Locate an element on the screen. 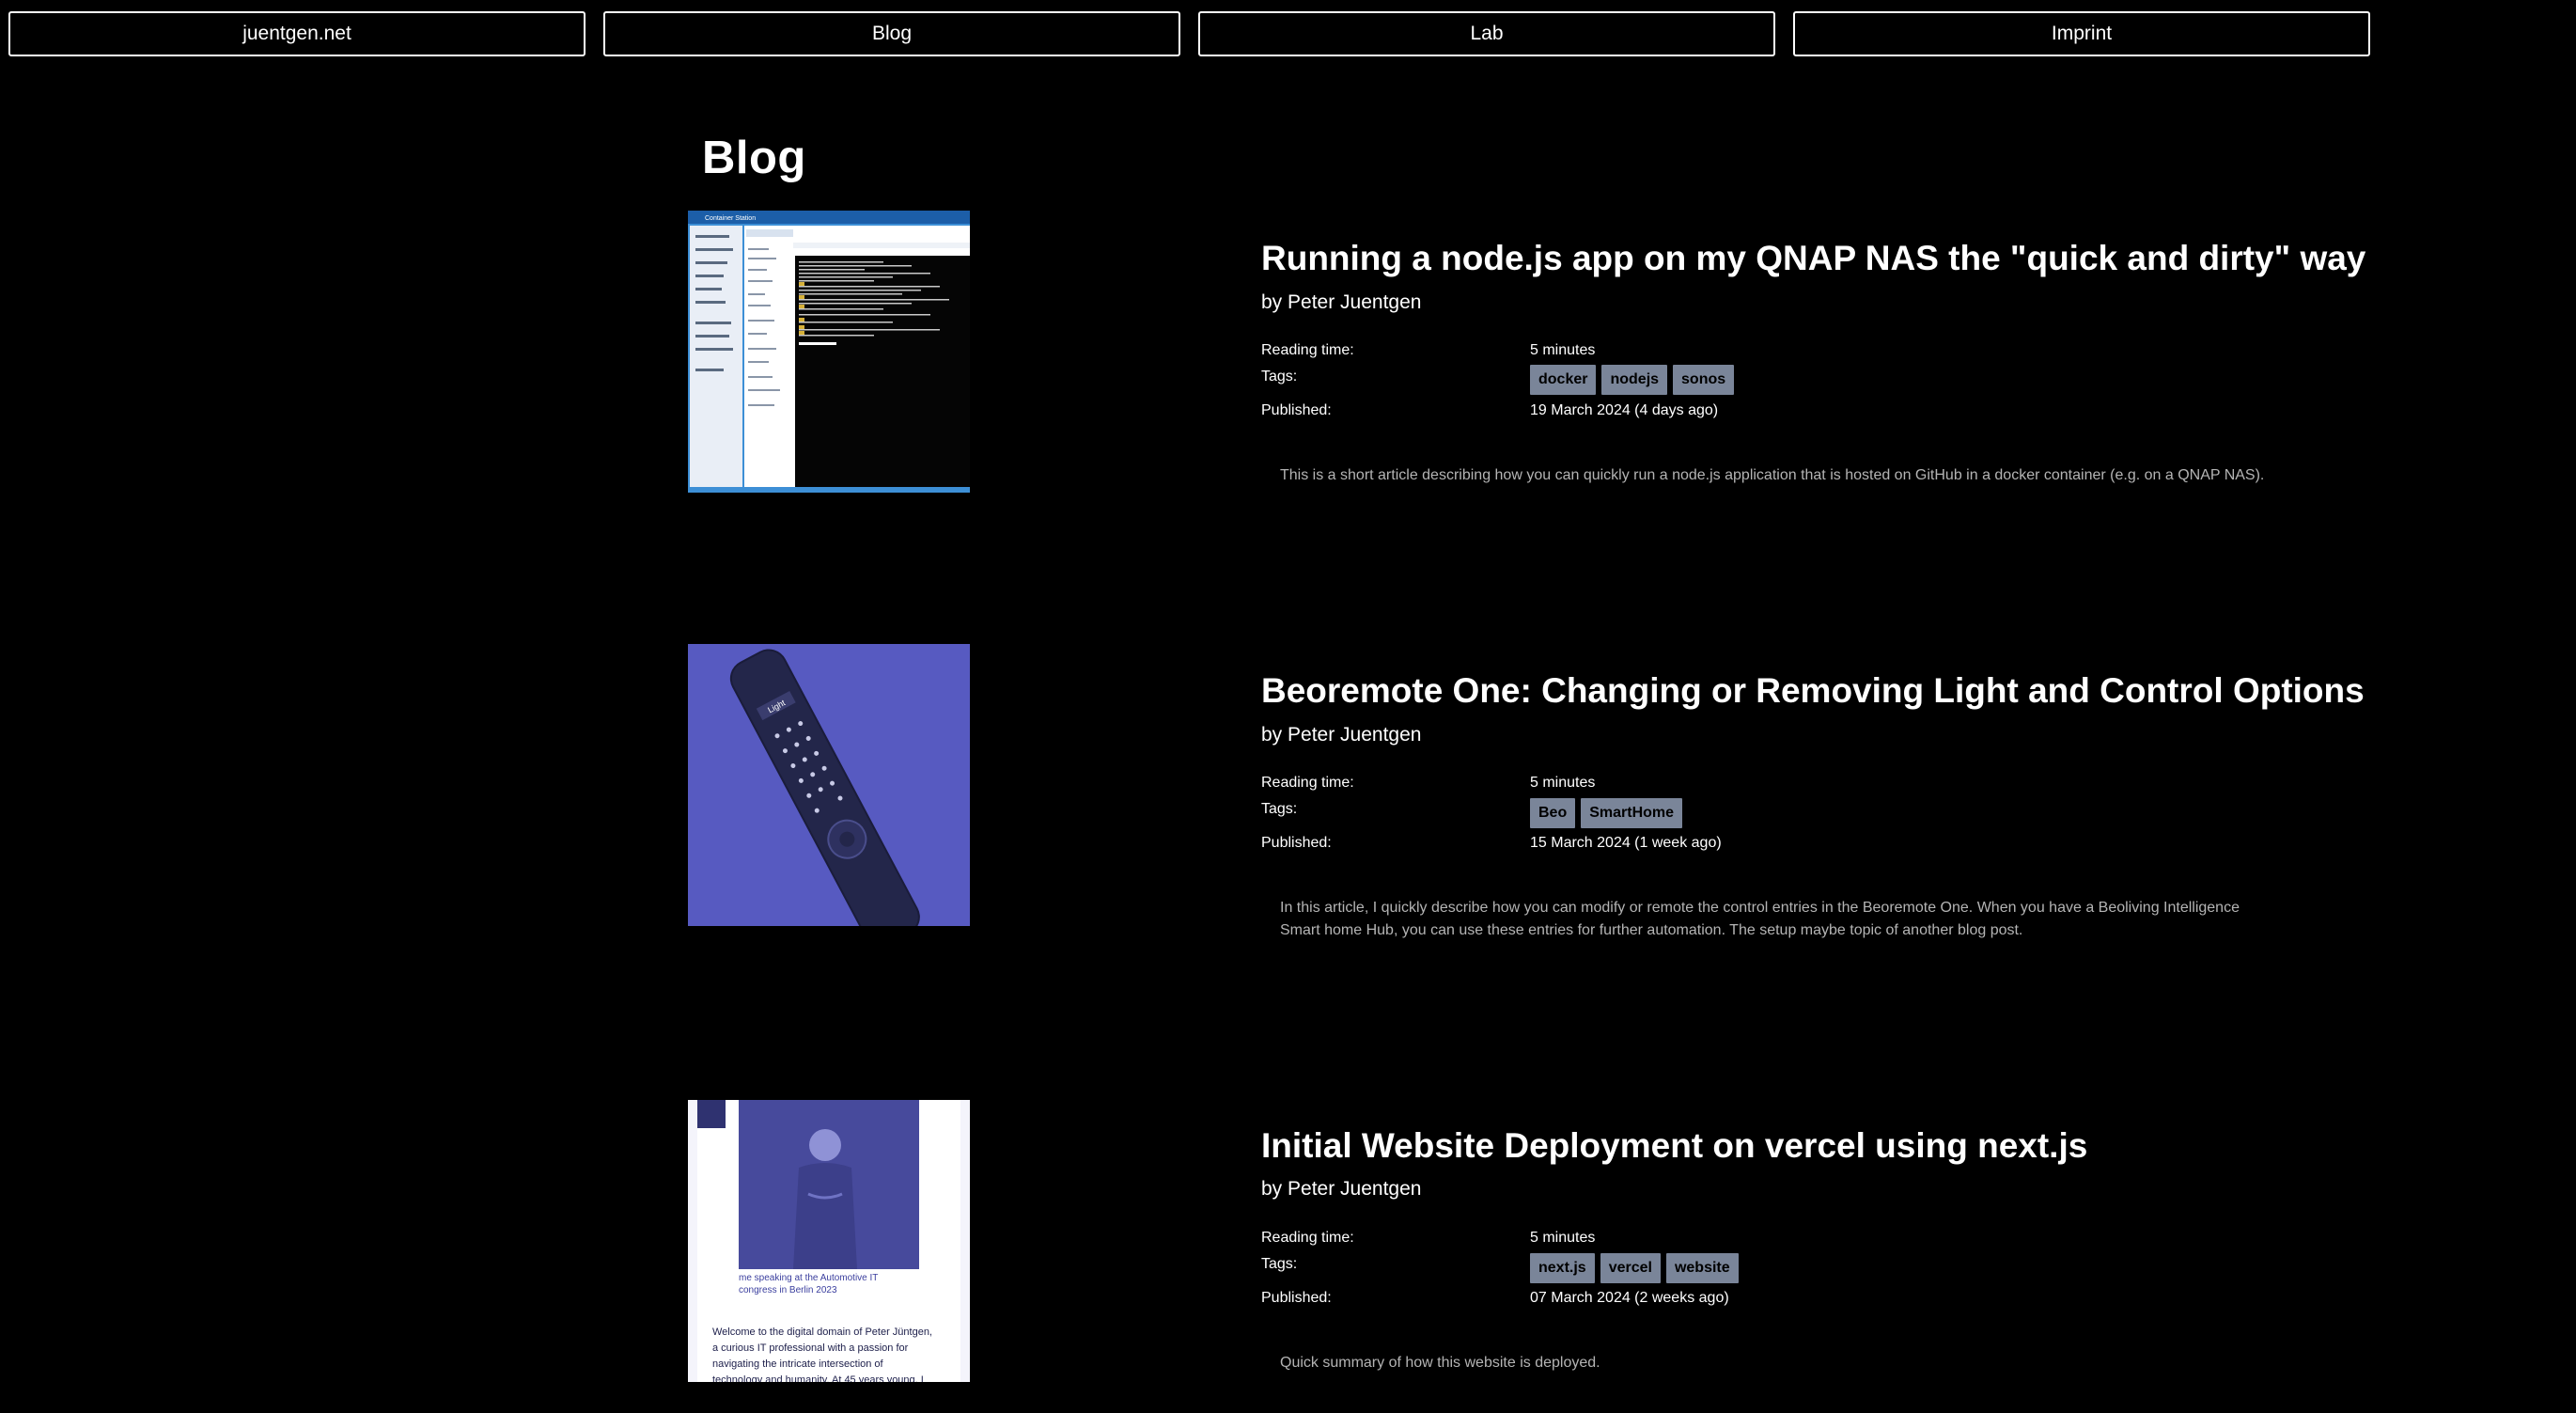 This screenshot has height=1413, width=2576. container-station-screenshot-image: Container Station is located at coordinates (829, 352).